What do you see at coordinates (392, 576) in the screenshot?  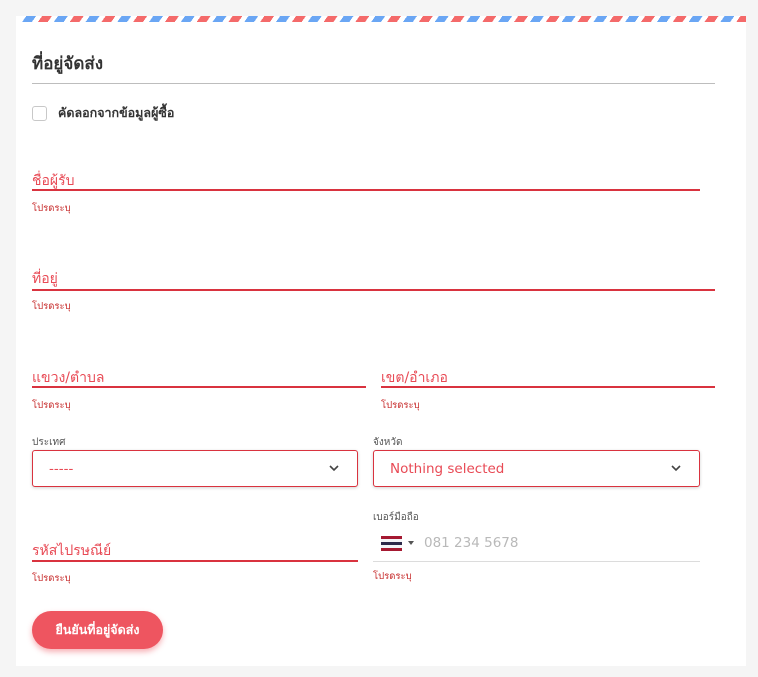 I see `mobile-error: โปรดระบุ` at bounding box center [392, 576].